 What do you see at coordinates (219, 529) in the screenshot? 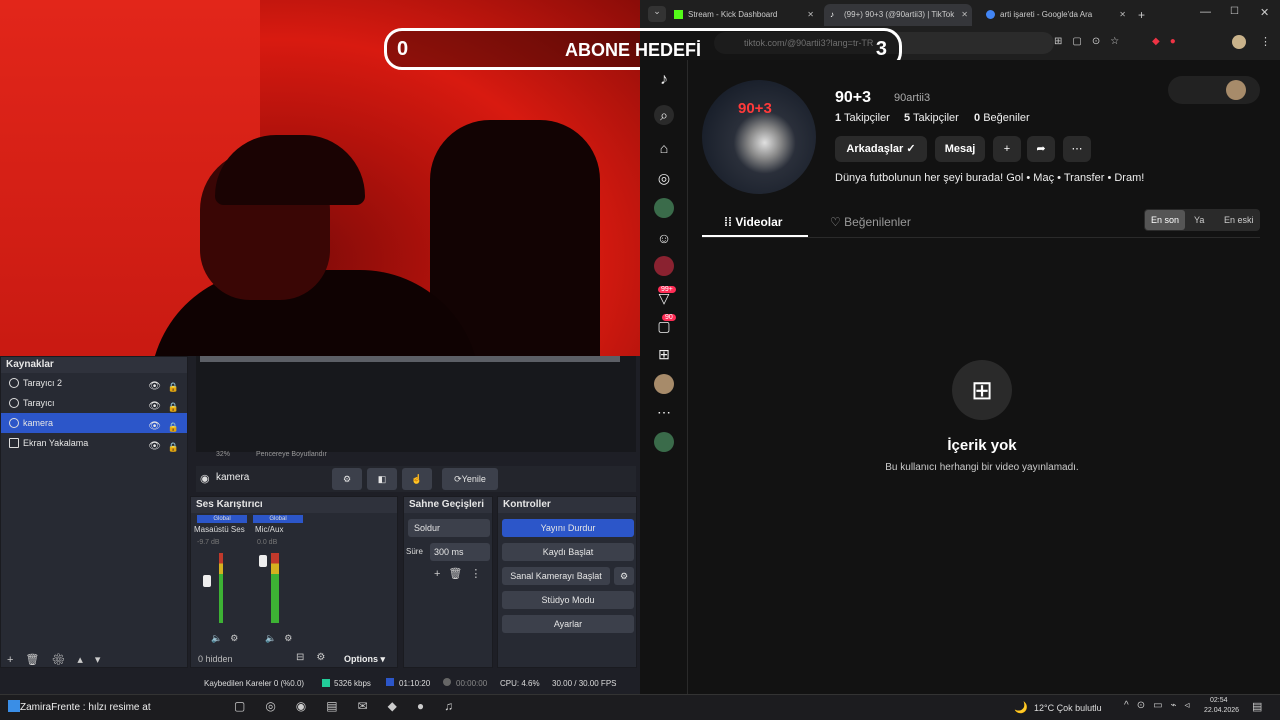
I see `channel1-name: Masaüstü Ses` at bounding box center [219, 529].